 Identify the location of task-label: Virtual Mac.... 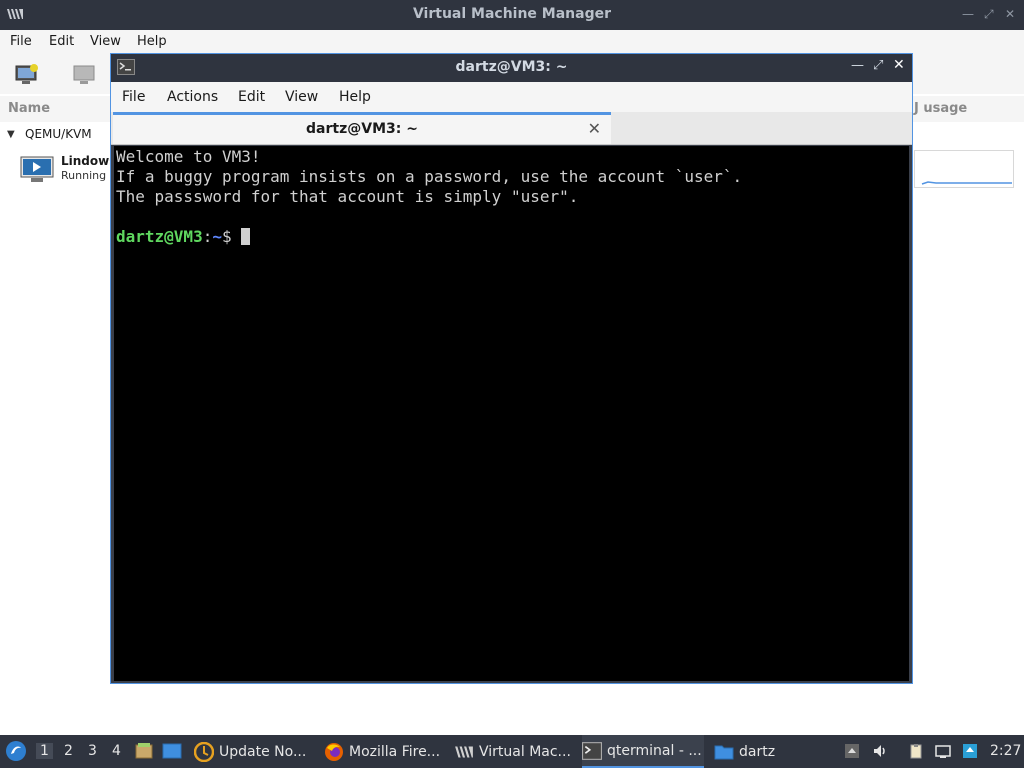
(525, 751).